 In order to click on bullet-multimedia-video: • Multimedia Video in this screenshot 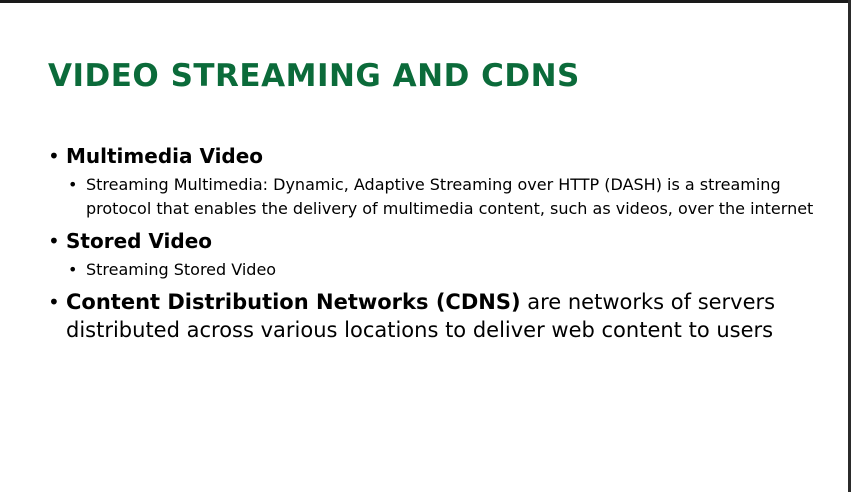, I will do `click(438, 156)`.